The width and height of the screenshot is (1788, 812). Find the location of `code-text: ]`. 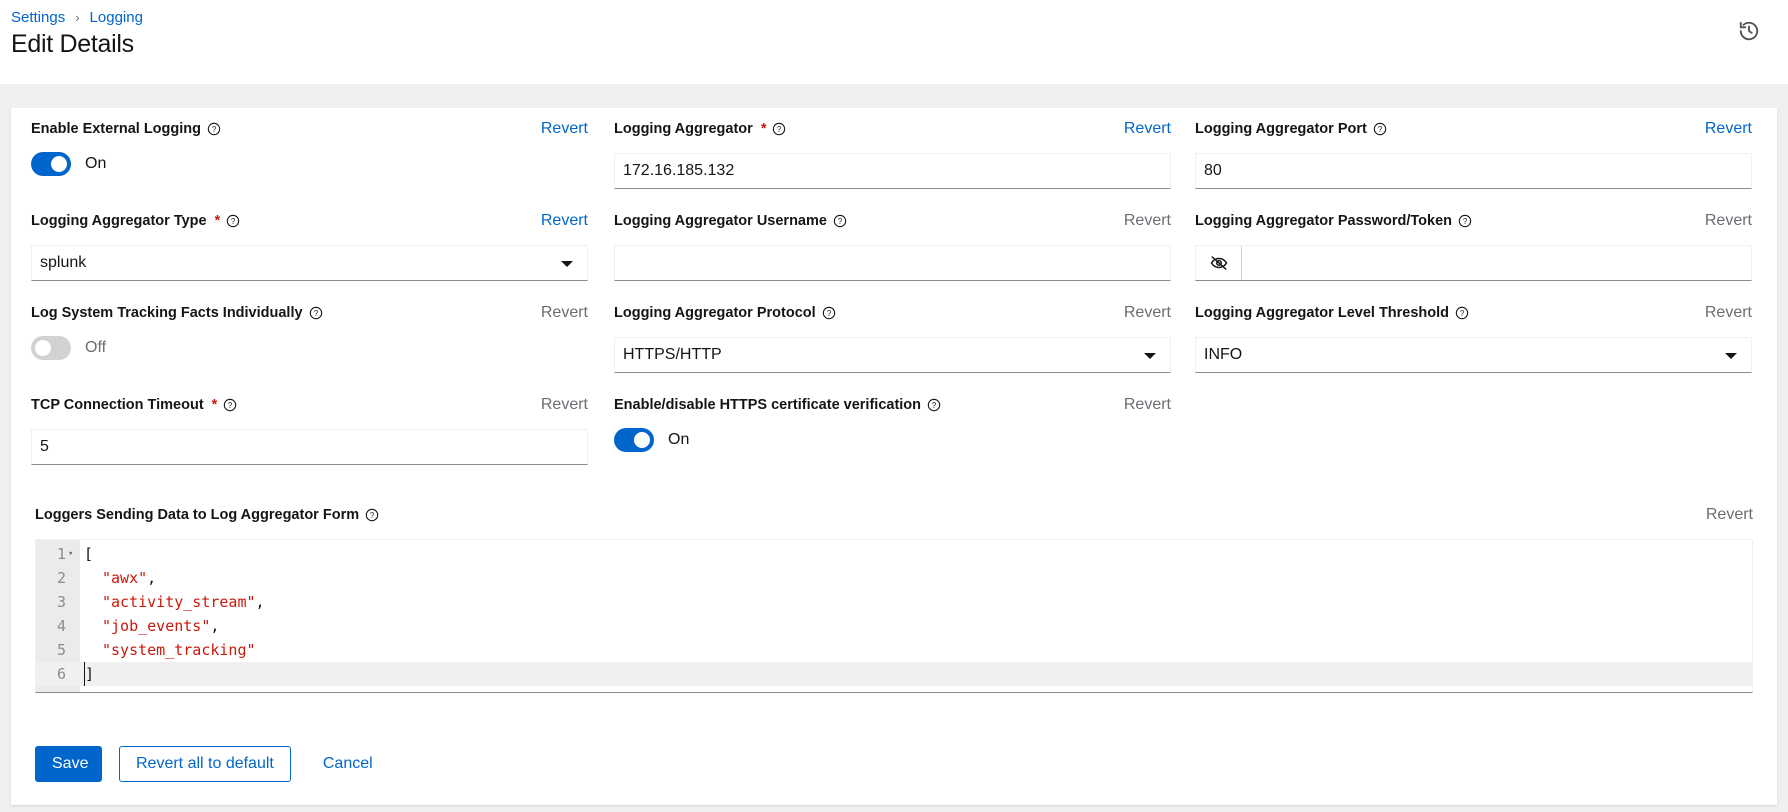

code-text: ] is located at coordinates (89, 674).